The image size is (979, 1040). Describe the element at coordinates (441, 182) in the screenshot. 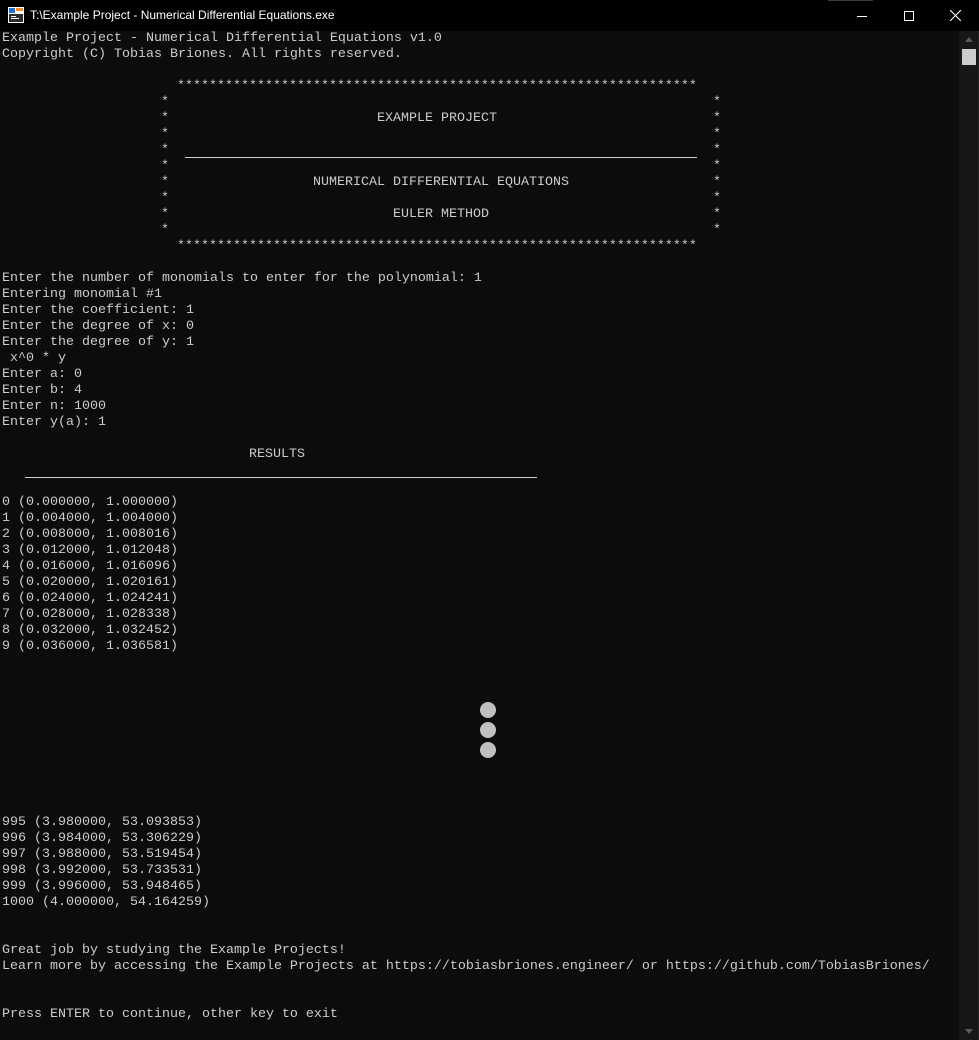

I see `banner-subject: NUMERICAL DIFFERENTIAL EQUATIONS` at that location.